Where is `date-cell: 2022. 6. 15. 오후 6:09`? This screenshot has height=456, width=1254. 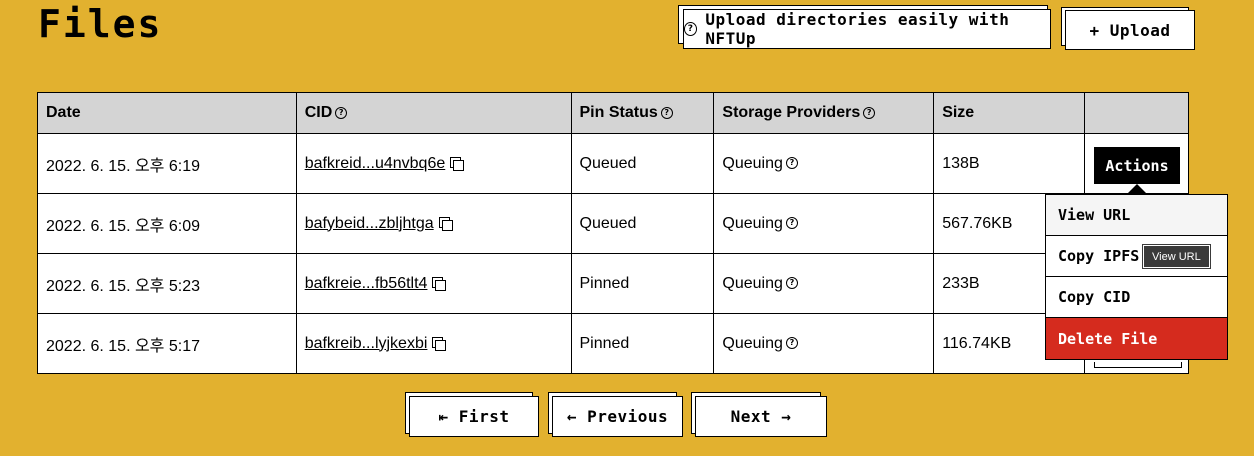 date-cell: 2022. 6. 15. 오후 6:09 is located at coordinates (167, 223).